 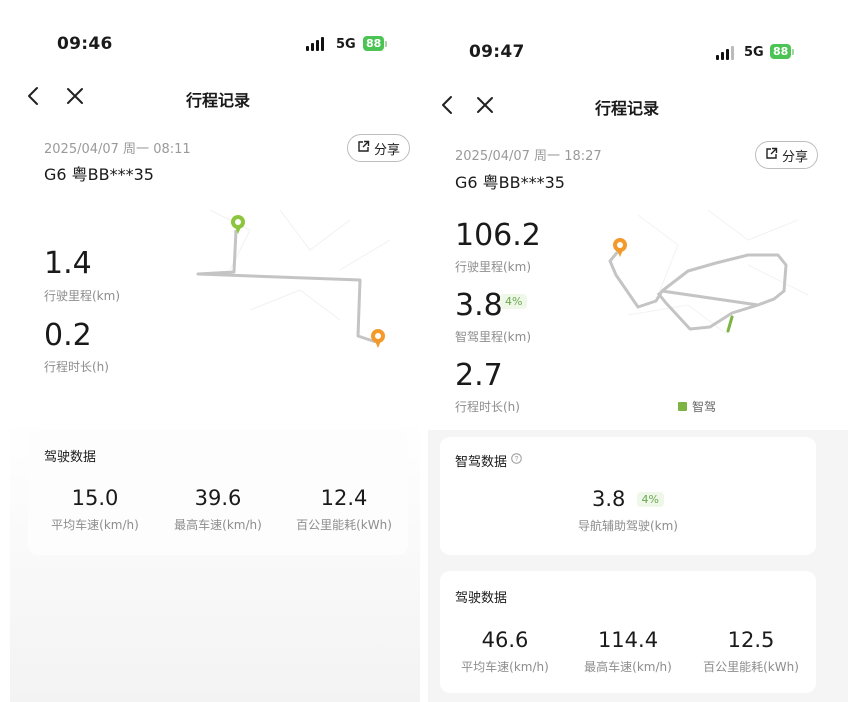 I want to click on duration-value: 0.2, so click(x=68, y=335).